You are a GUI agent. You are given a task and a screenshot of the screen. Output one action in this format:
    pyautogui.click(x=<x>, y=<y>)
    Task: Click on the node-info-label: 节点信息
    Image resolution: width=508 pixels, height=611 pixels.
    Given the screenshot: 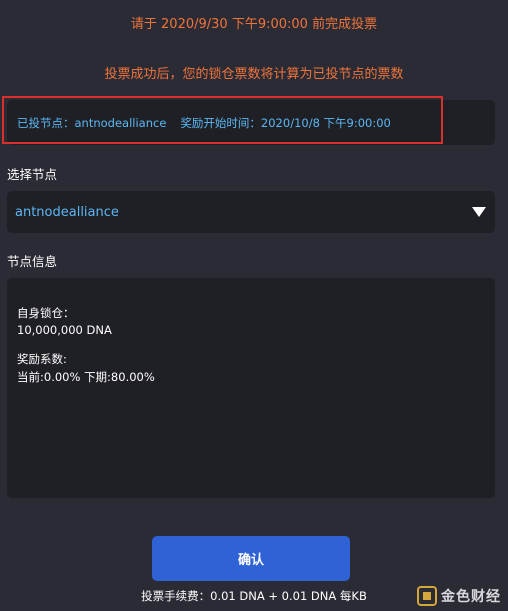 What is the action you would take?
    pyautogui.click(x=32, y=261)
    